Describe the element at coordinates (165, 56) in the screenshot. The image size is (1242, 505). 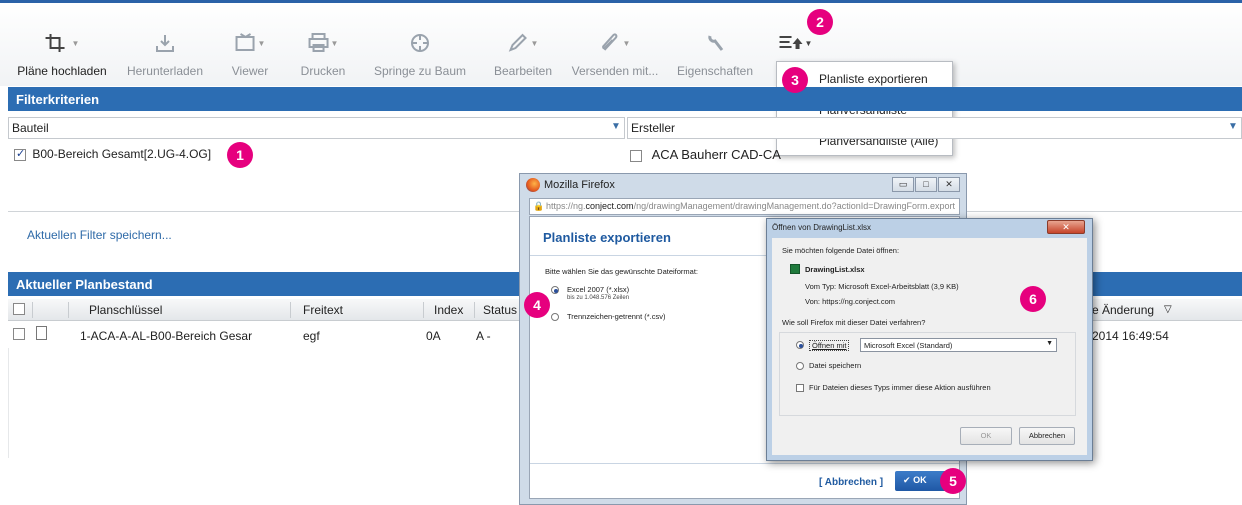
I see `download-button: Herunterladen` at that location.